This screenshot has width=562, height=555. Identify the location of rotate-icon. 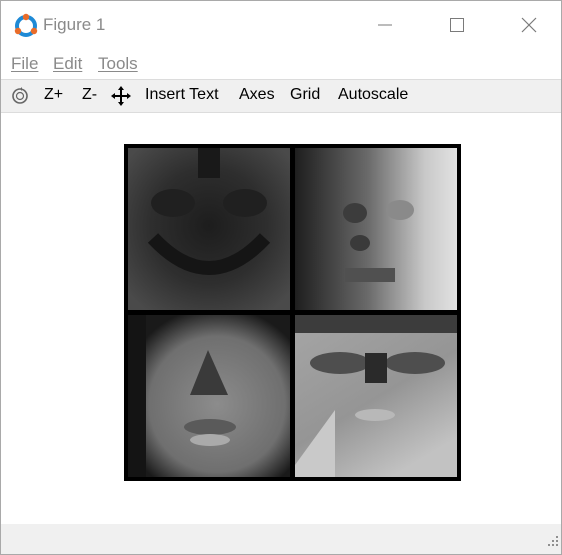
(20, 98).